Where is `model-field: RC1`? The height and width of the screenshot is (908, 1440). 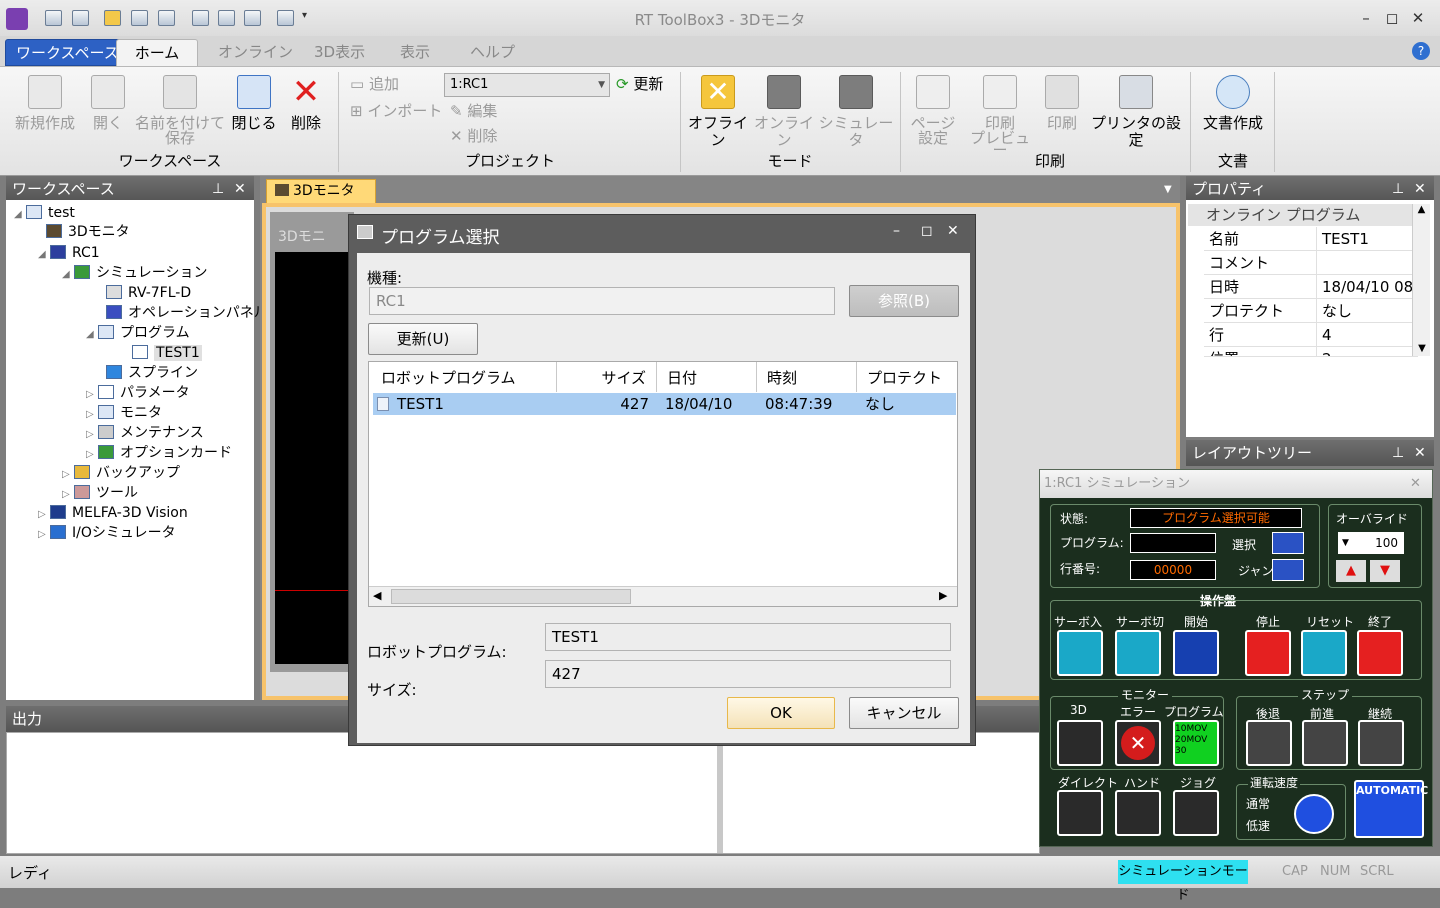 model-field: RC1 is located at coordinates (602, 301).